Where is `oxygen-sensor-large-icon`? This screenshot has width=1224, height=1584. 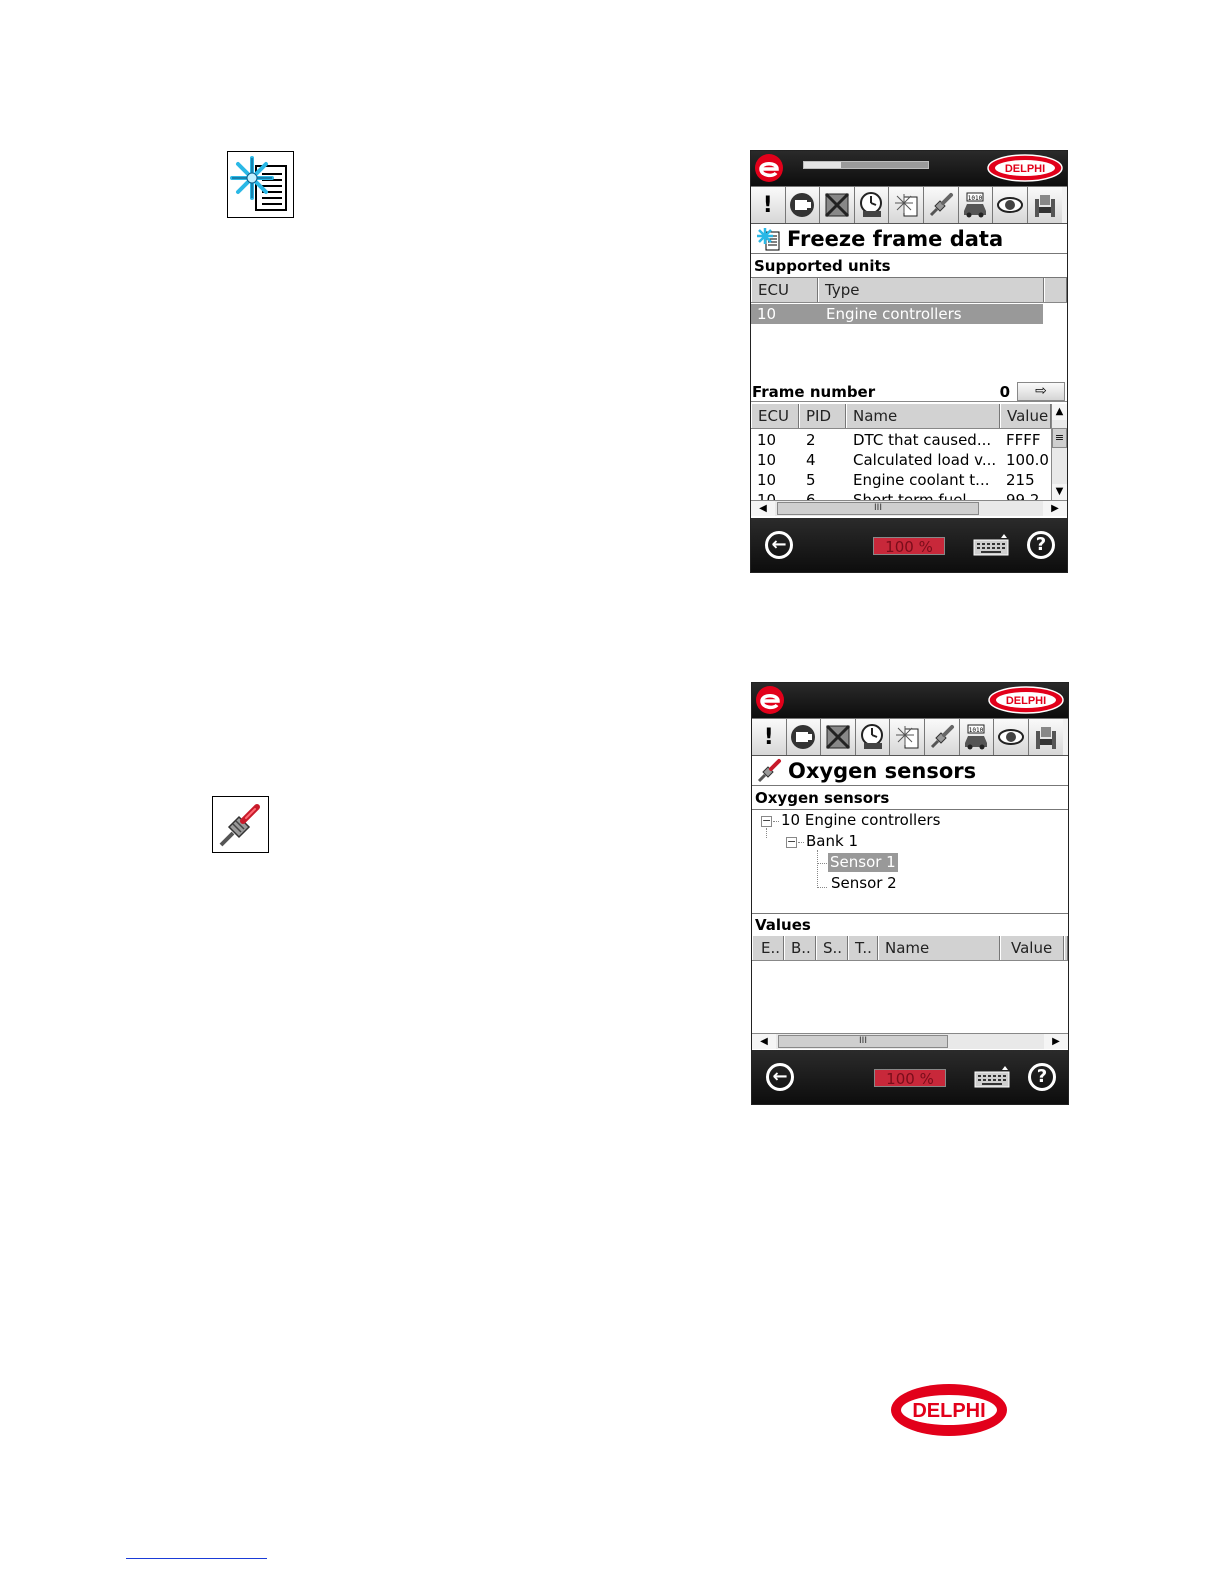
oxygen-sensor-large-icon is located at coordinates (240, 824).